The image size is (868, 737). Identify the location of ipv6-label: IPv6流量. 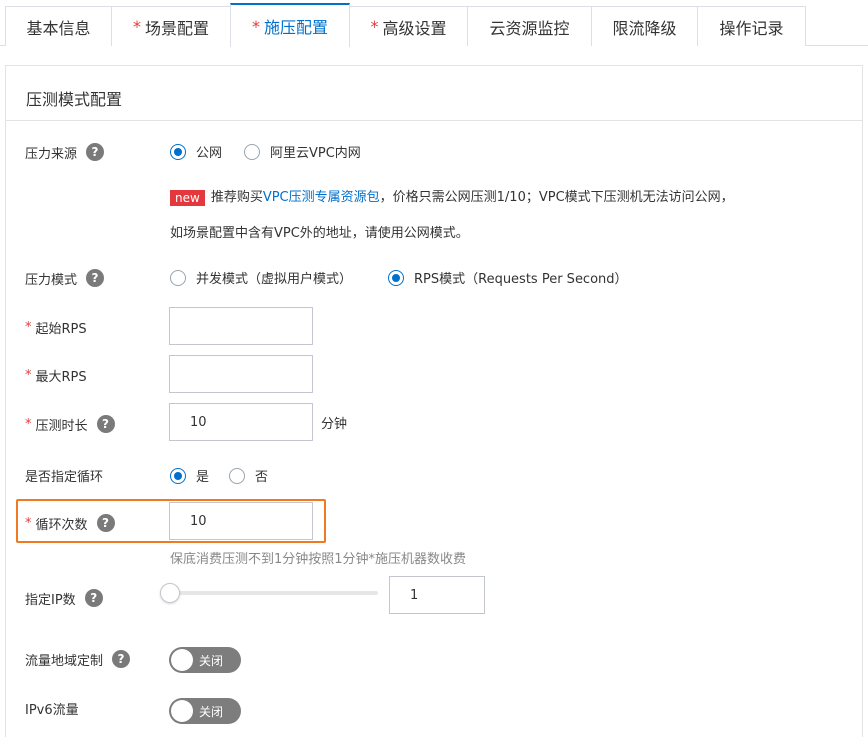
(52, 710).